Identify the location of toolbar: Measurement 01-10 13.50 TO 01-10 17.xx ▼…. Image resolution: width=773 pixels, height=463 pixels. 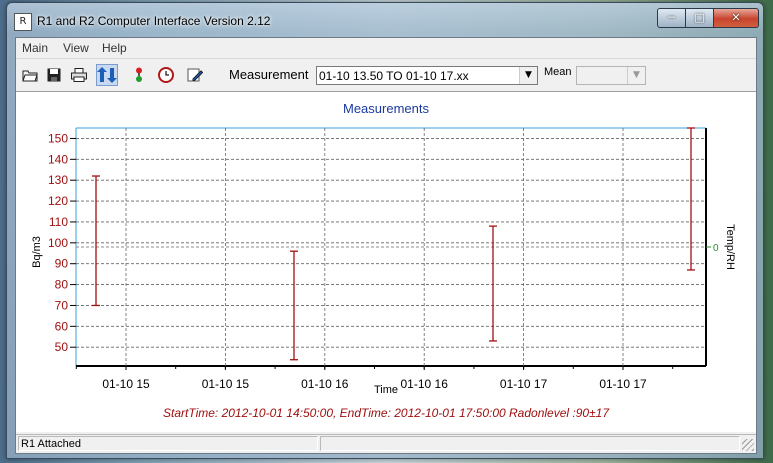
(386, 75).